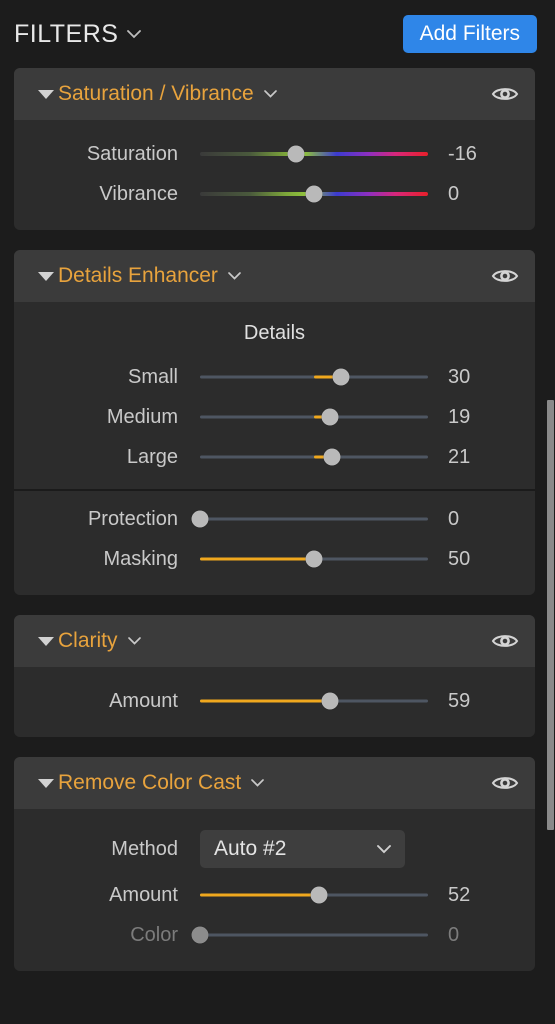  I want to click on slider-row-large: Large 21, so click(274, 457).